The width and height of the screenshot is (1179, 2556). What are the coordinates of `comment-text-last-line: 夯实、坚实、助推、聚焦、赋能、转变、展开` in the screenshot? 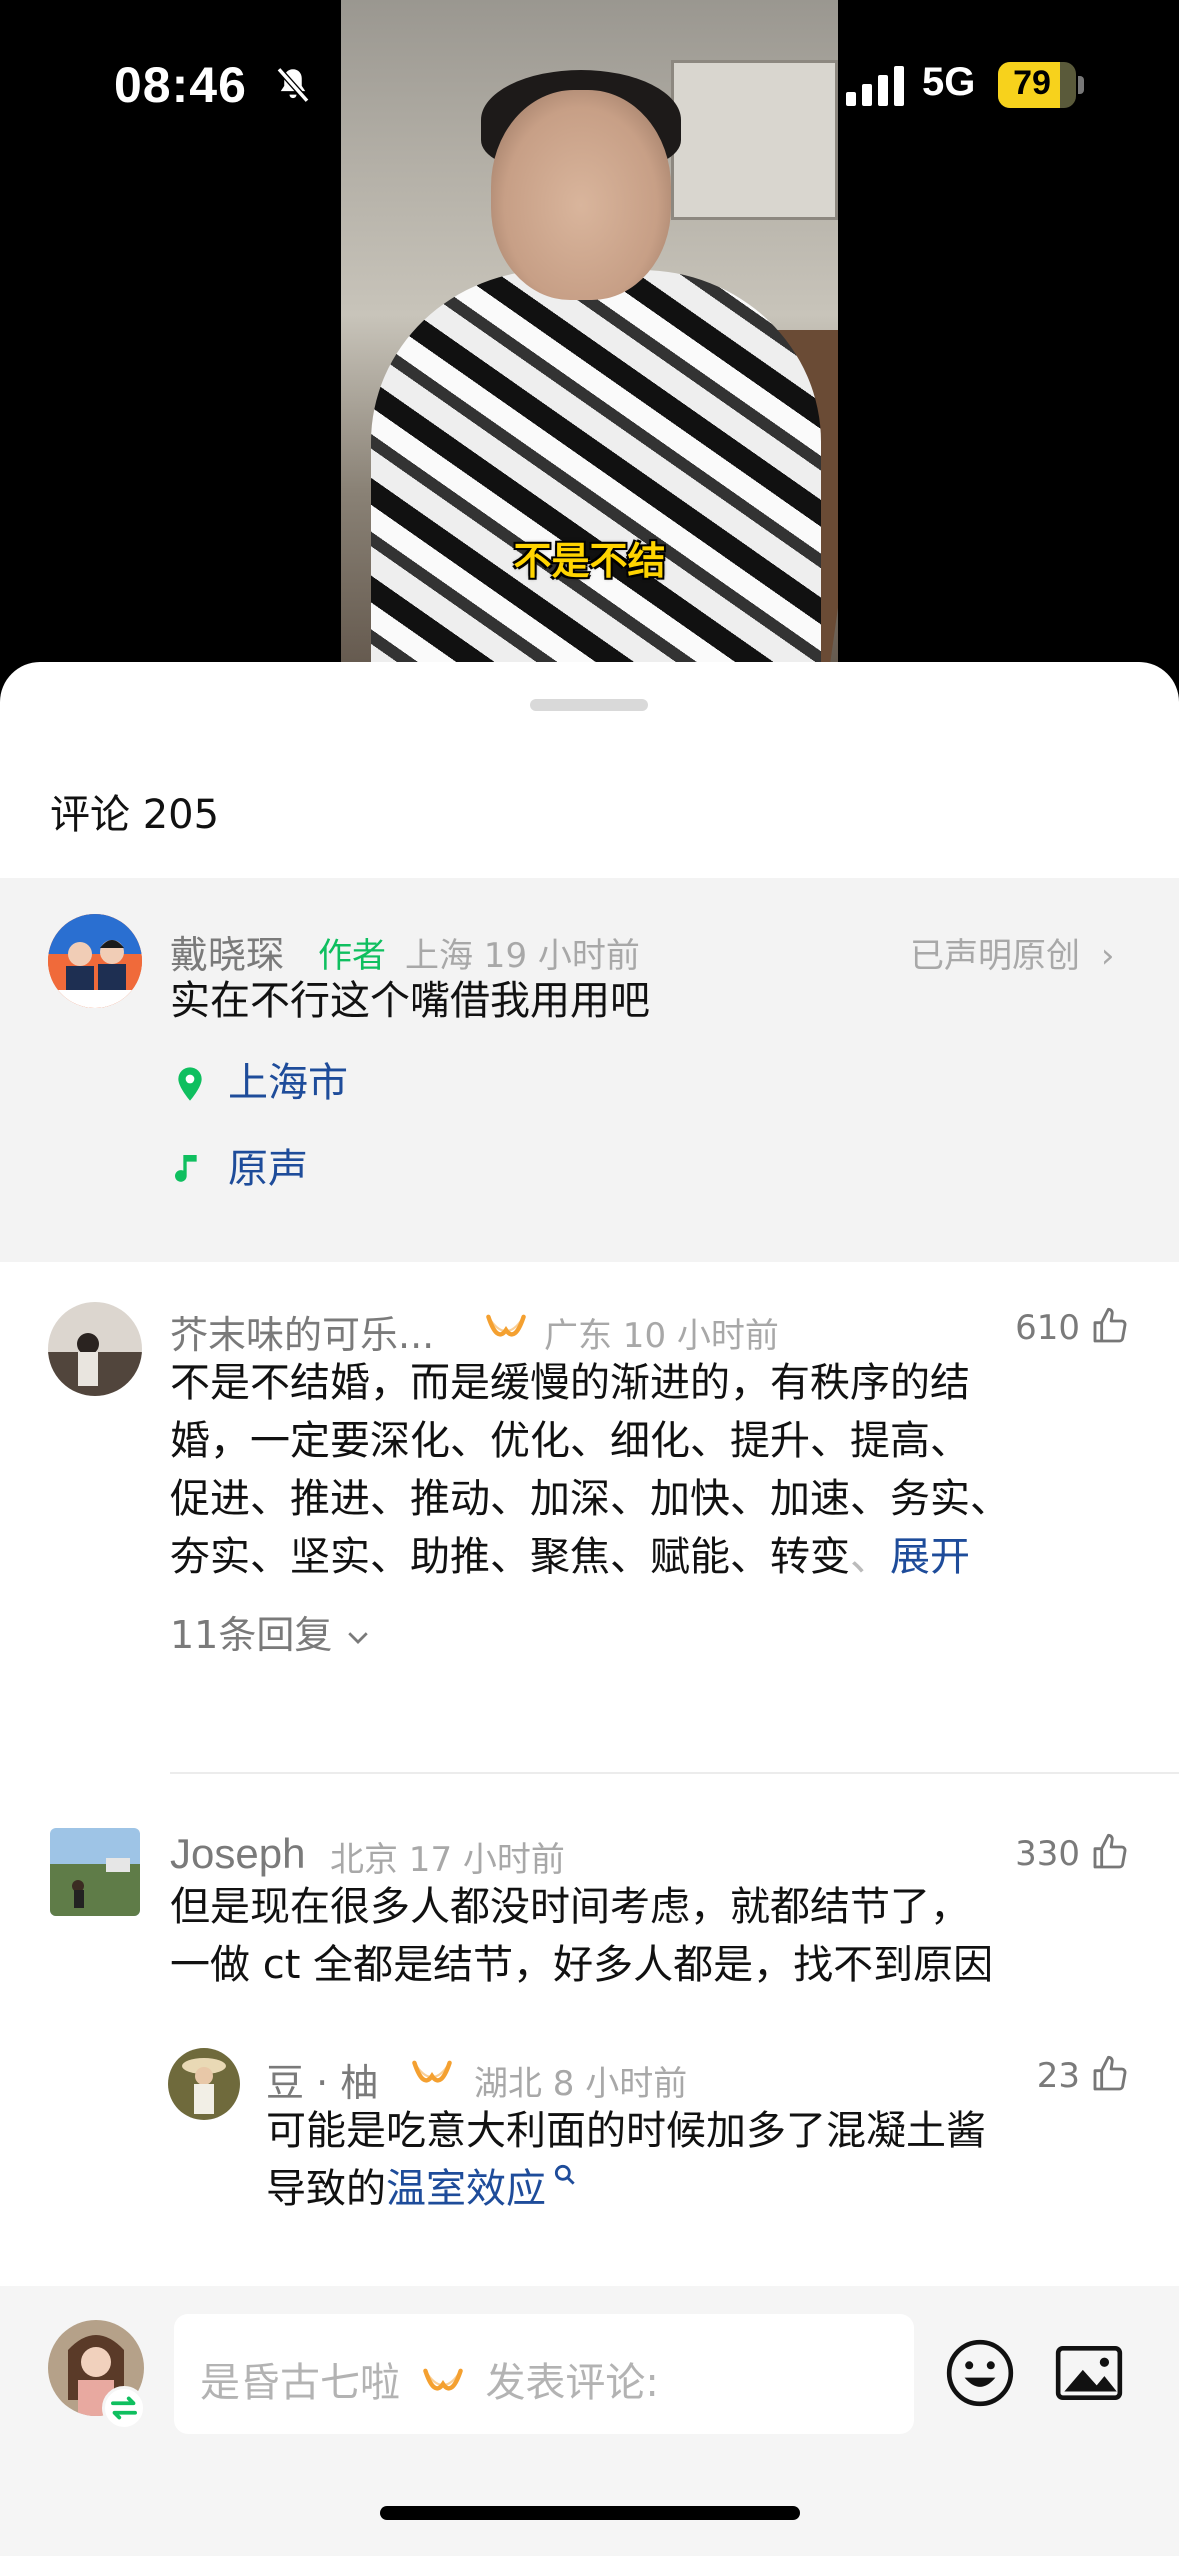 It's located at (640, 1557).